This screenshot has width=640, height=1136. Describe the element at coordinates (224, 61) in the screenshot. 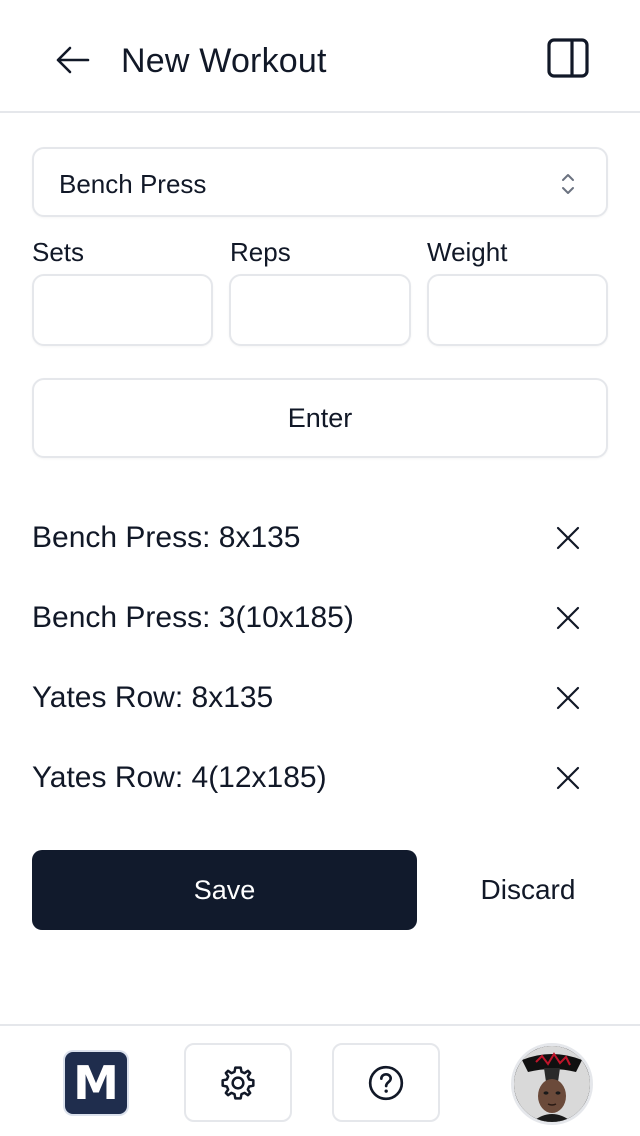

I see `page-title: New Workout` at that location.